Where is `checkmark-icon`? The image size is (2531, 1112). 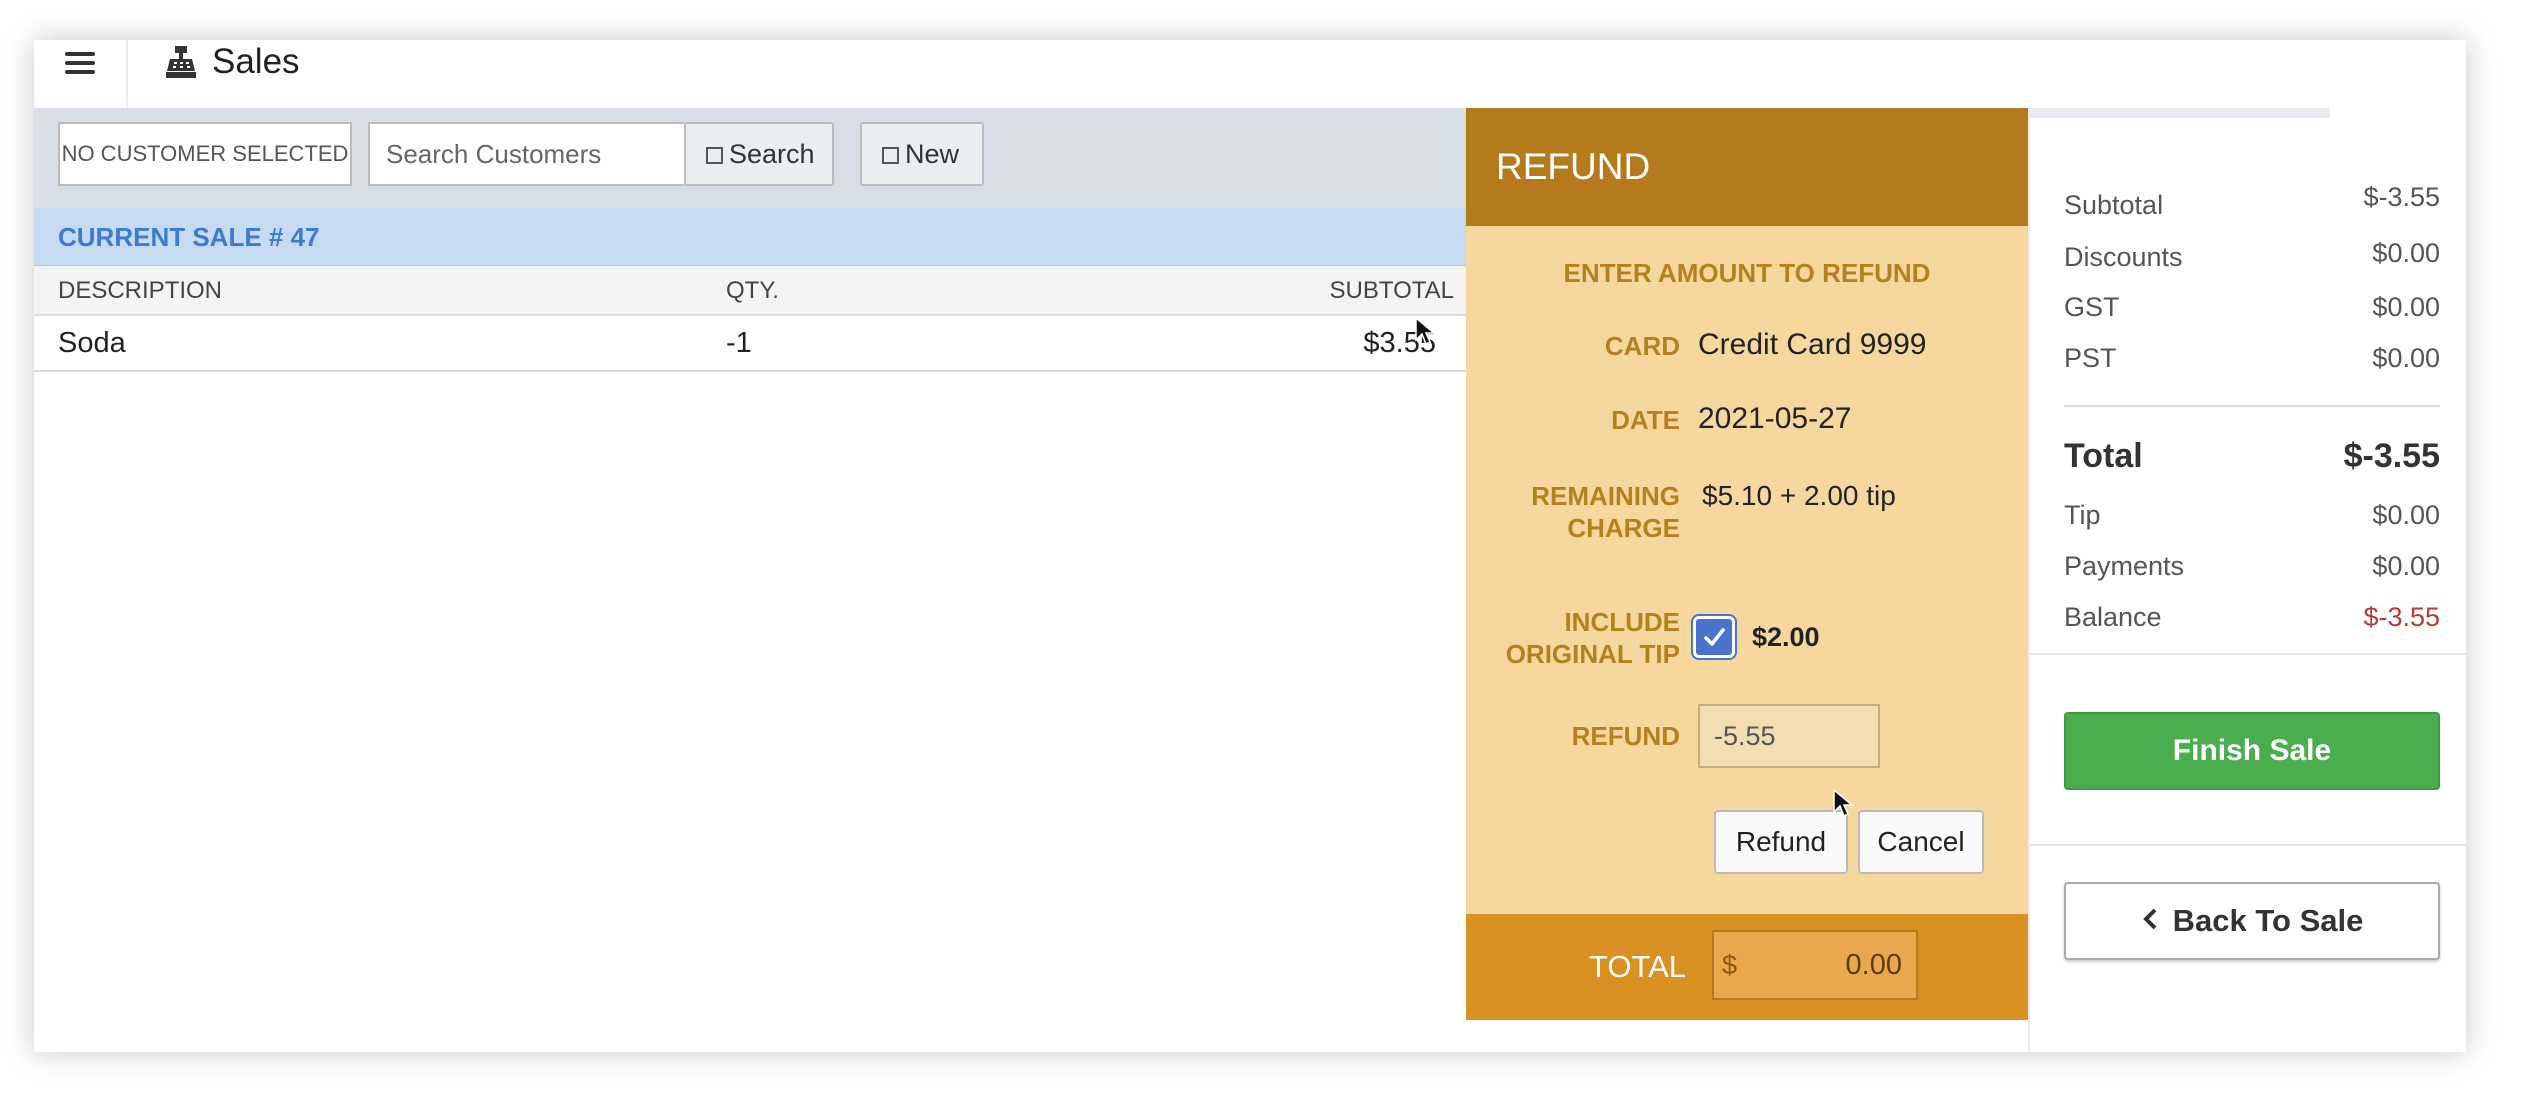
checkmark-icon is located at coordinates (1714, 637).